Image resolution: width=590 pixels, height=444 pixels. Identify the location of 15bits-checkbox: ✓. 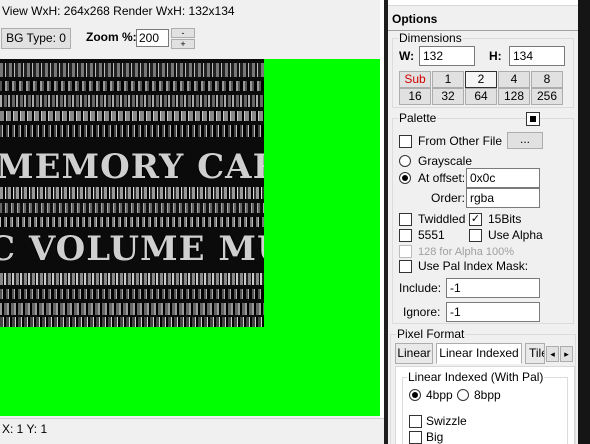
(475, 219).